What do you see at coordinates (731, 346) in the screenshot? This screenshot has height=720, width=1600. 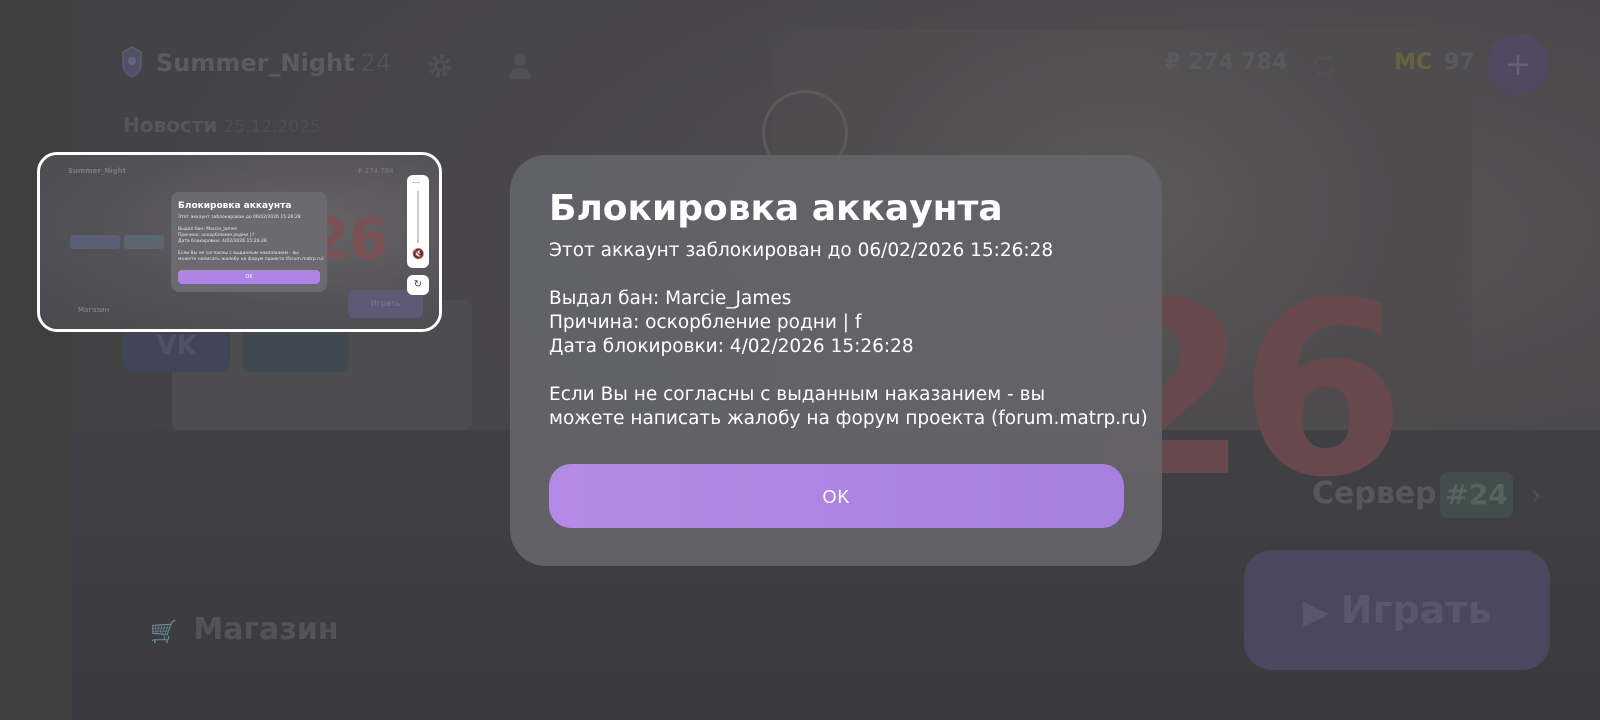 I see `block-date-text: Дата блокировки: 4/02/2026 15:26:28` at bounding box center [731, 346].